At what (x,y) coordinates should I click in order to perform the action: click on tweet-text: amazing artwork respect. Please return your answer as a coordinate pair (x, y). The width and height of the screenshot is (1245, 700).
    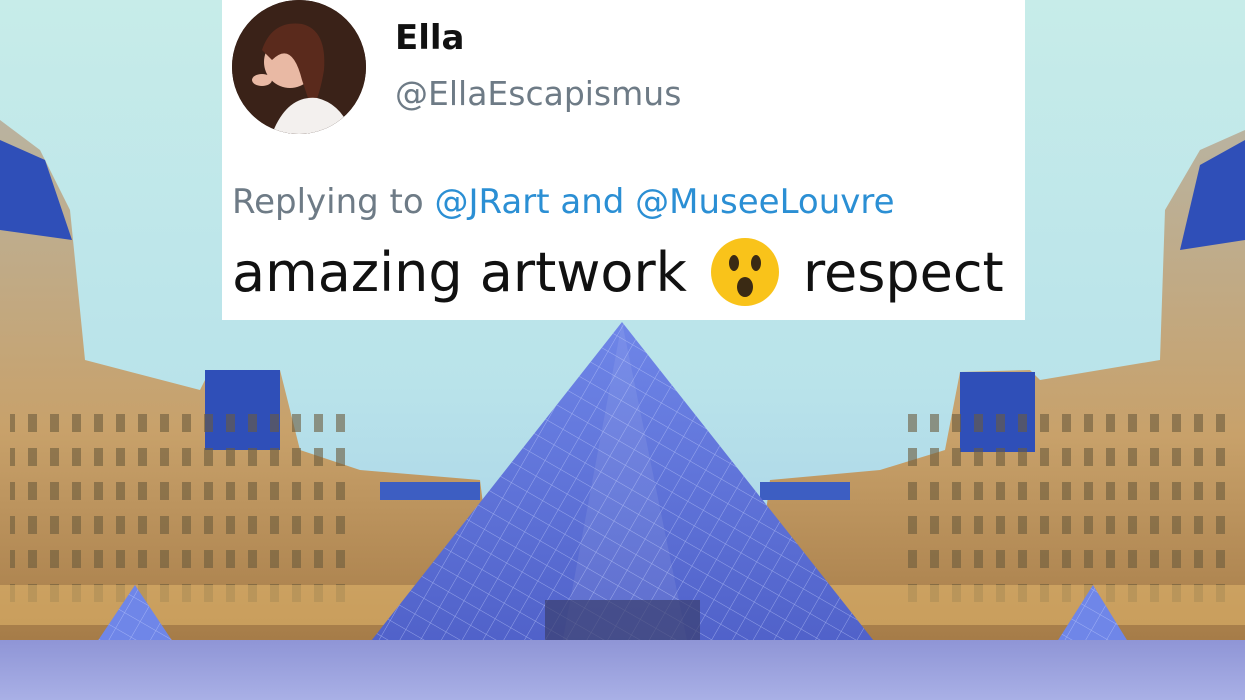
    Looking at the image, I should click on (618, 272).